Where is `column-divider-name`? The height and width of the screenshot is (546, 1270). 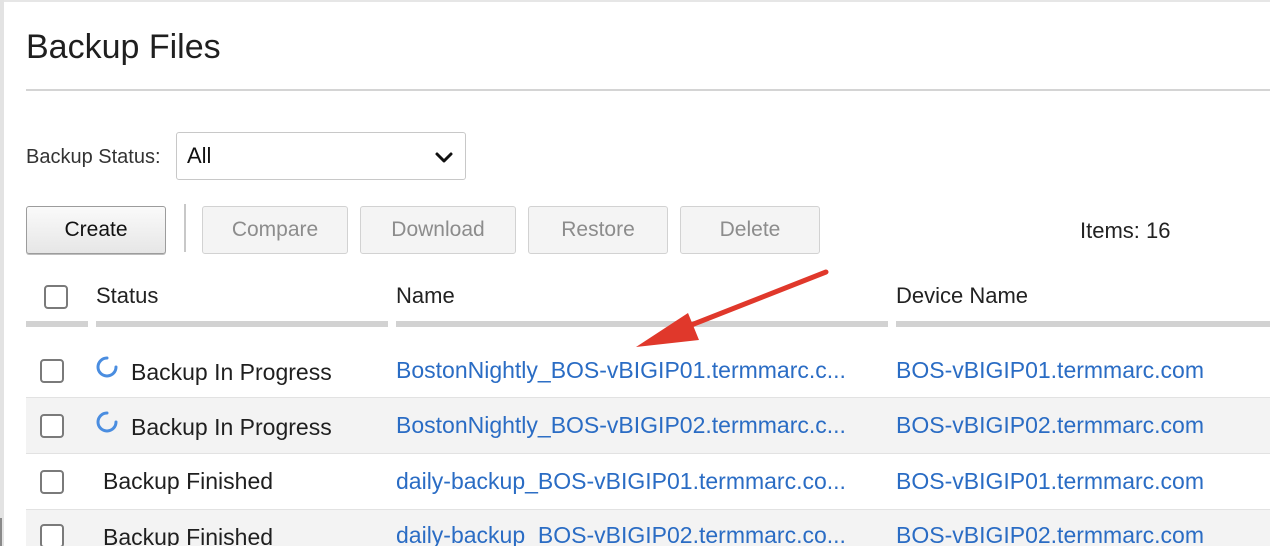
column-divider-name is located at coordinates (642, 324).